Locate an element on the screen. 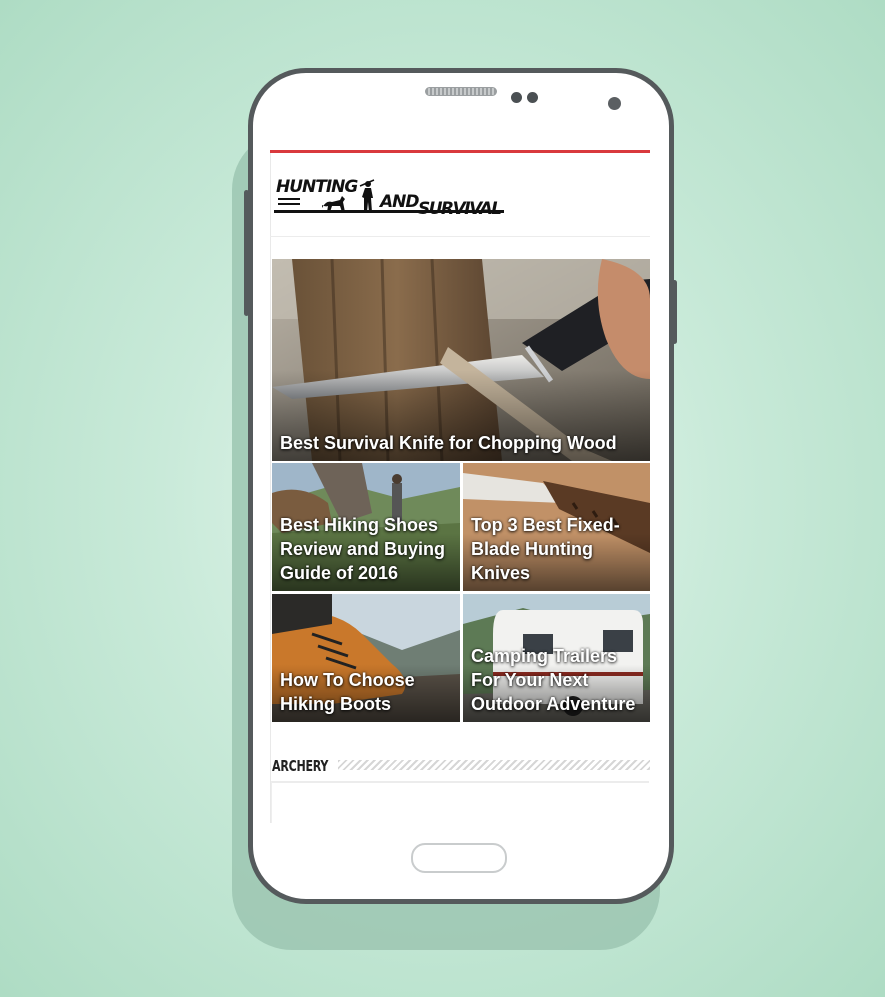 Image resolution: width=885 pixels, height=997 pixels. featured-post-4: How To Choose Hiking Boots is located at coordinates (366, 658).